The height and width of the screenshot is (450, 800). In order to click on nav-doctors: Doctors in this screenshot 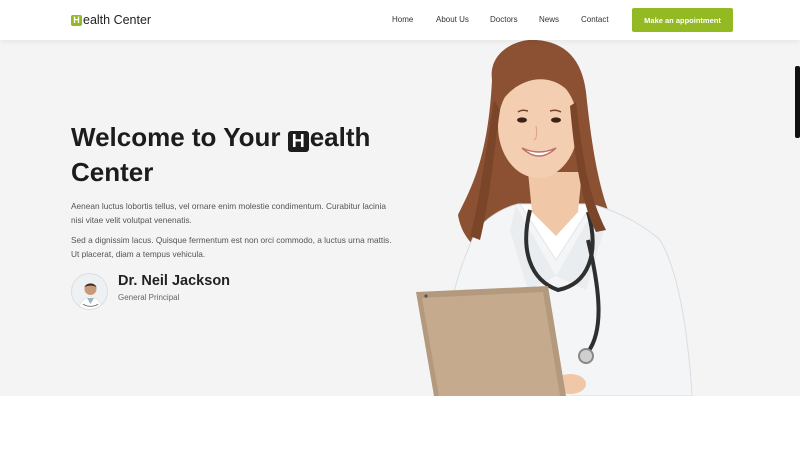, I will do `click(504, 19)`.